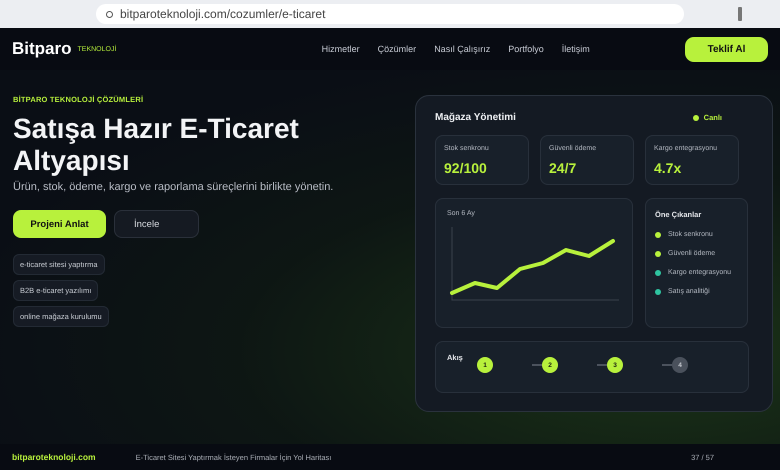  What do you see at coordinates (466, 168) in the screenshot?
I see `stat-value: 92/100` at bounding box center [466, 168].